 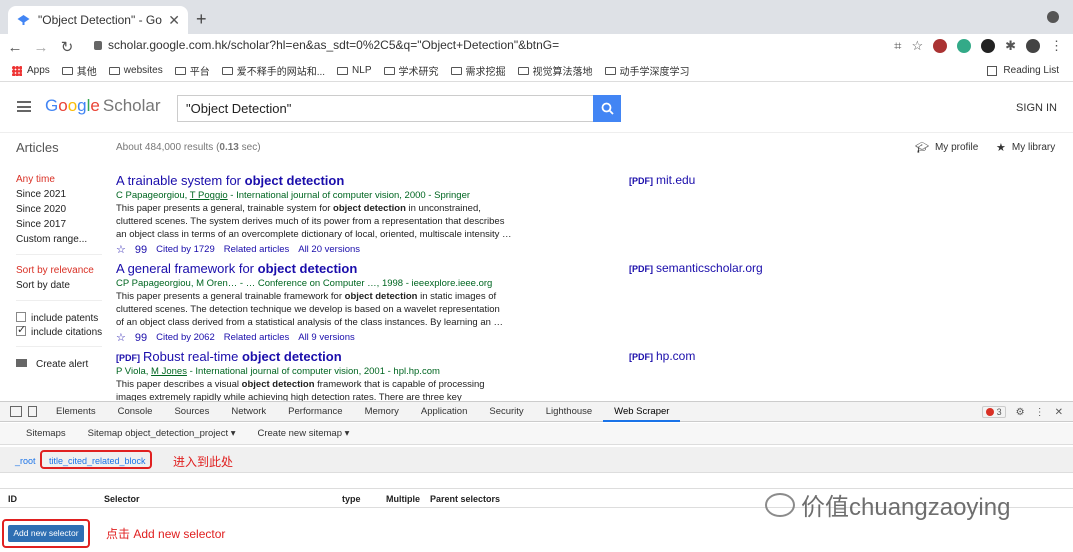 I want to click on sitemap-dropdown: Sitemap object_detection_project ▾, so click(x=162, y=433).